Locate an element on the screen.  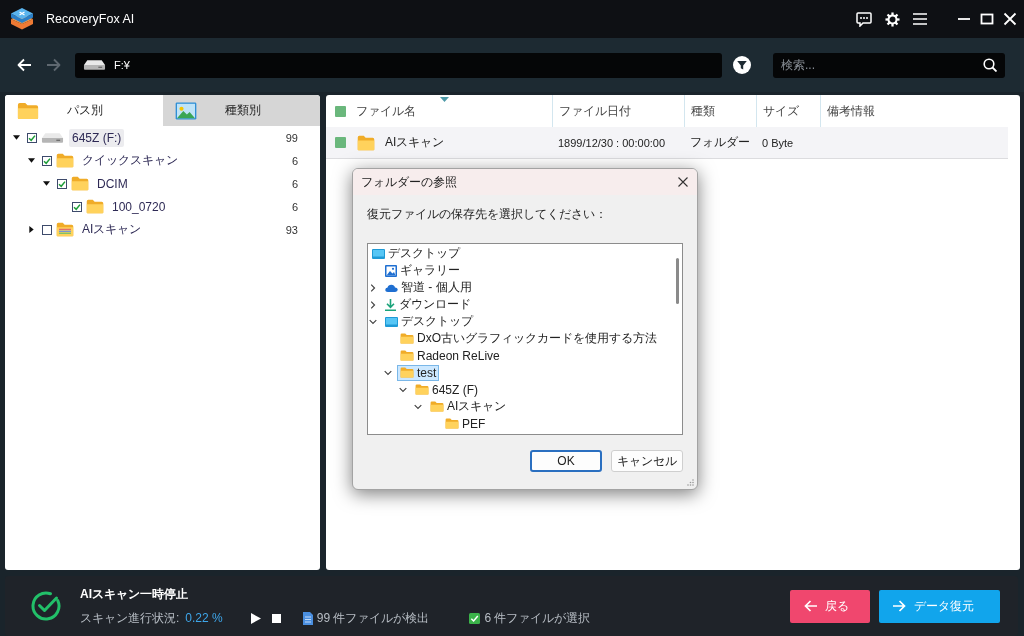
logo-icon is located at coordinates (22, 19).